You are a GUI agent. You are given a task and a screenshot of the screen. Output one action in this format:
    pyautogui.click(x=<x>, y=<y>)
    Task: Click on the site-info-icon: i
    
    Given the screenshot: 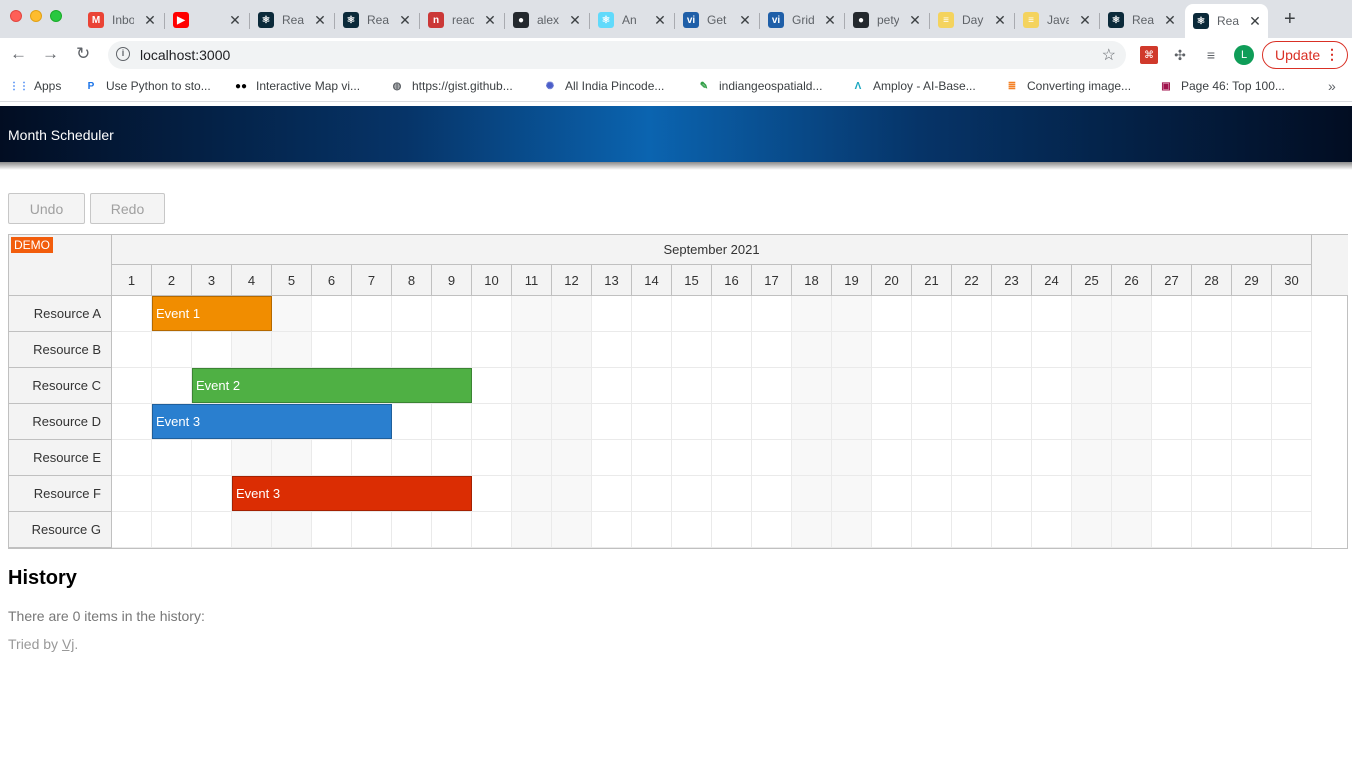 What is the action you would take?
    pyautogui.click(x=123, y=54)
    